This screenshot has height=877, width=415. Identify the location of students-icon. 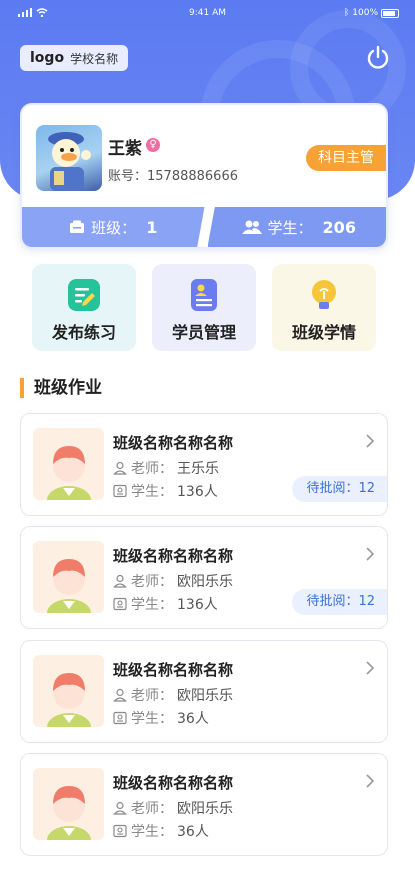
(251, 227).